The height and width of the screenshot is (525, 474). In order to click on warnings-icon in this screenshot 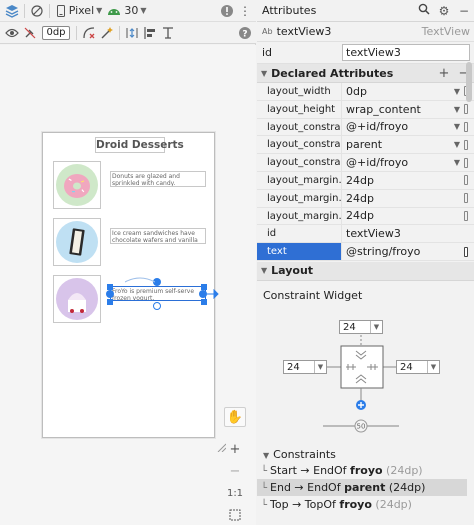, I will do `click(227, 11)`.